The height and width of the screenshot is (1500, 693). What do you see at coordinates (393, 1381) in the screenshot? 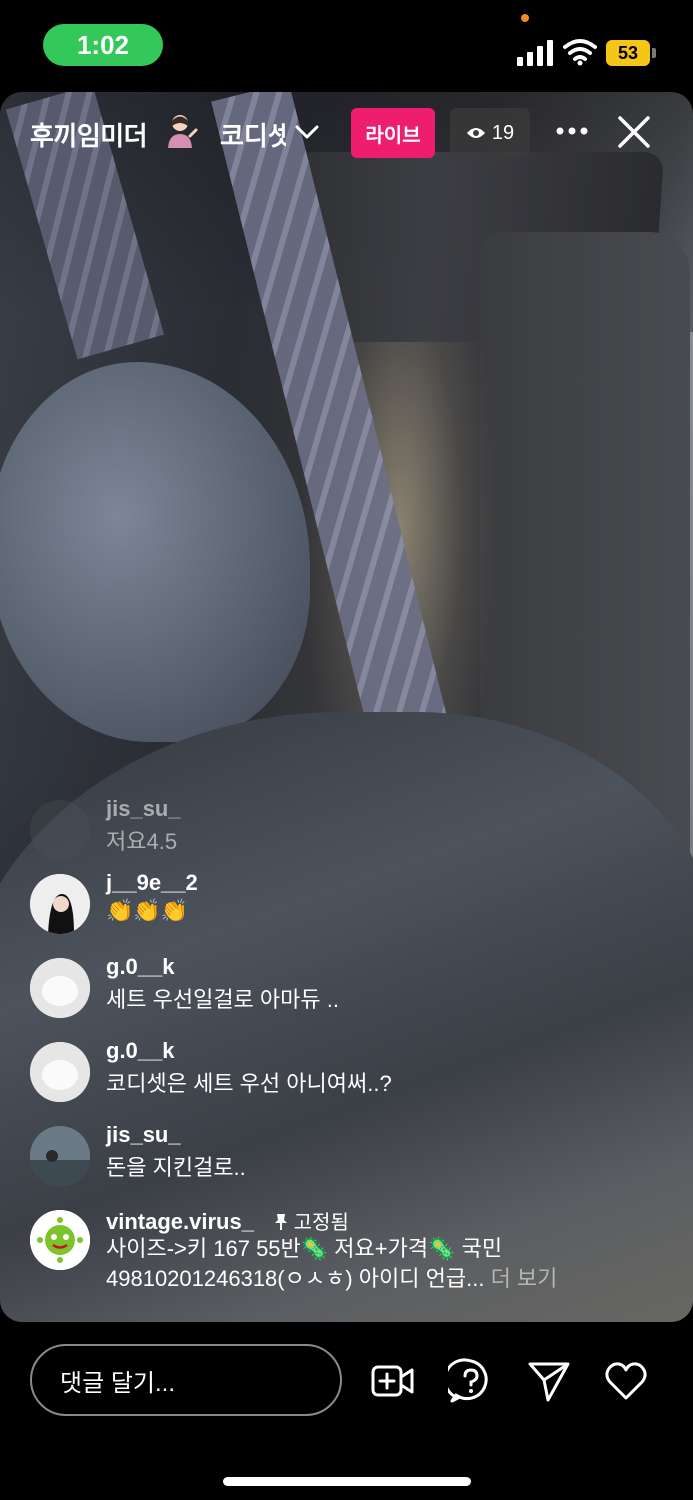
I see `add-guest-video-icon` at bounding box center [393, 1381].